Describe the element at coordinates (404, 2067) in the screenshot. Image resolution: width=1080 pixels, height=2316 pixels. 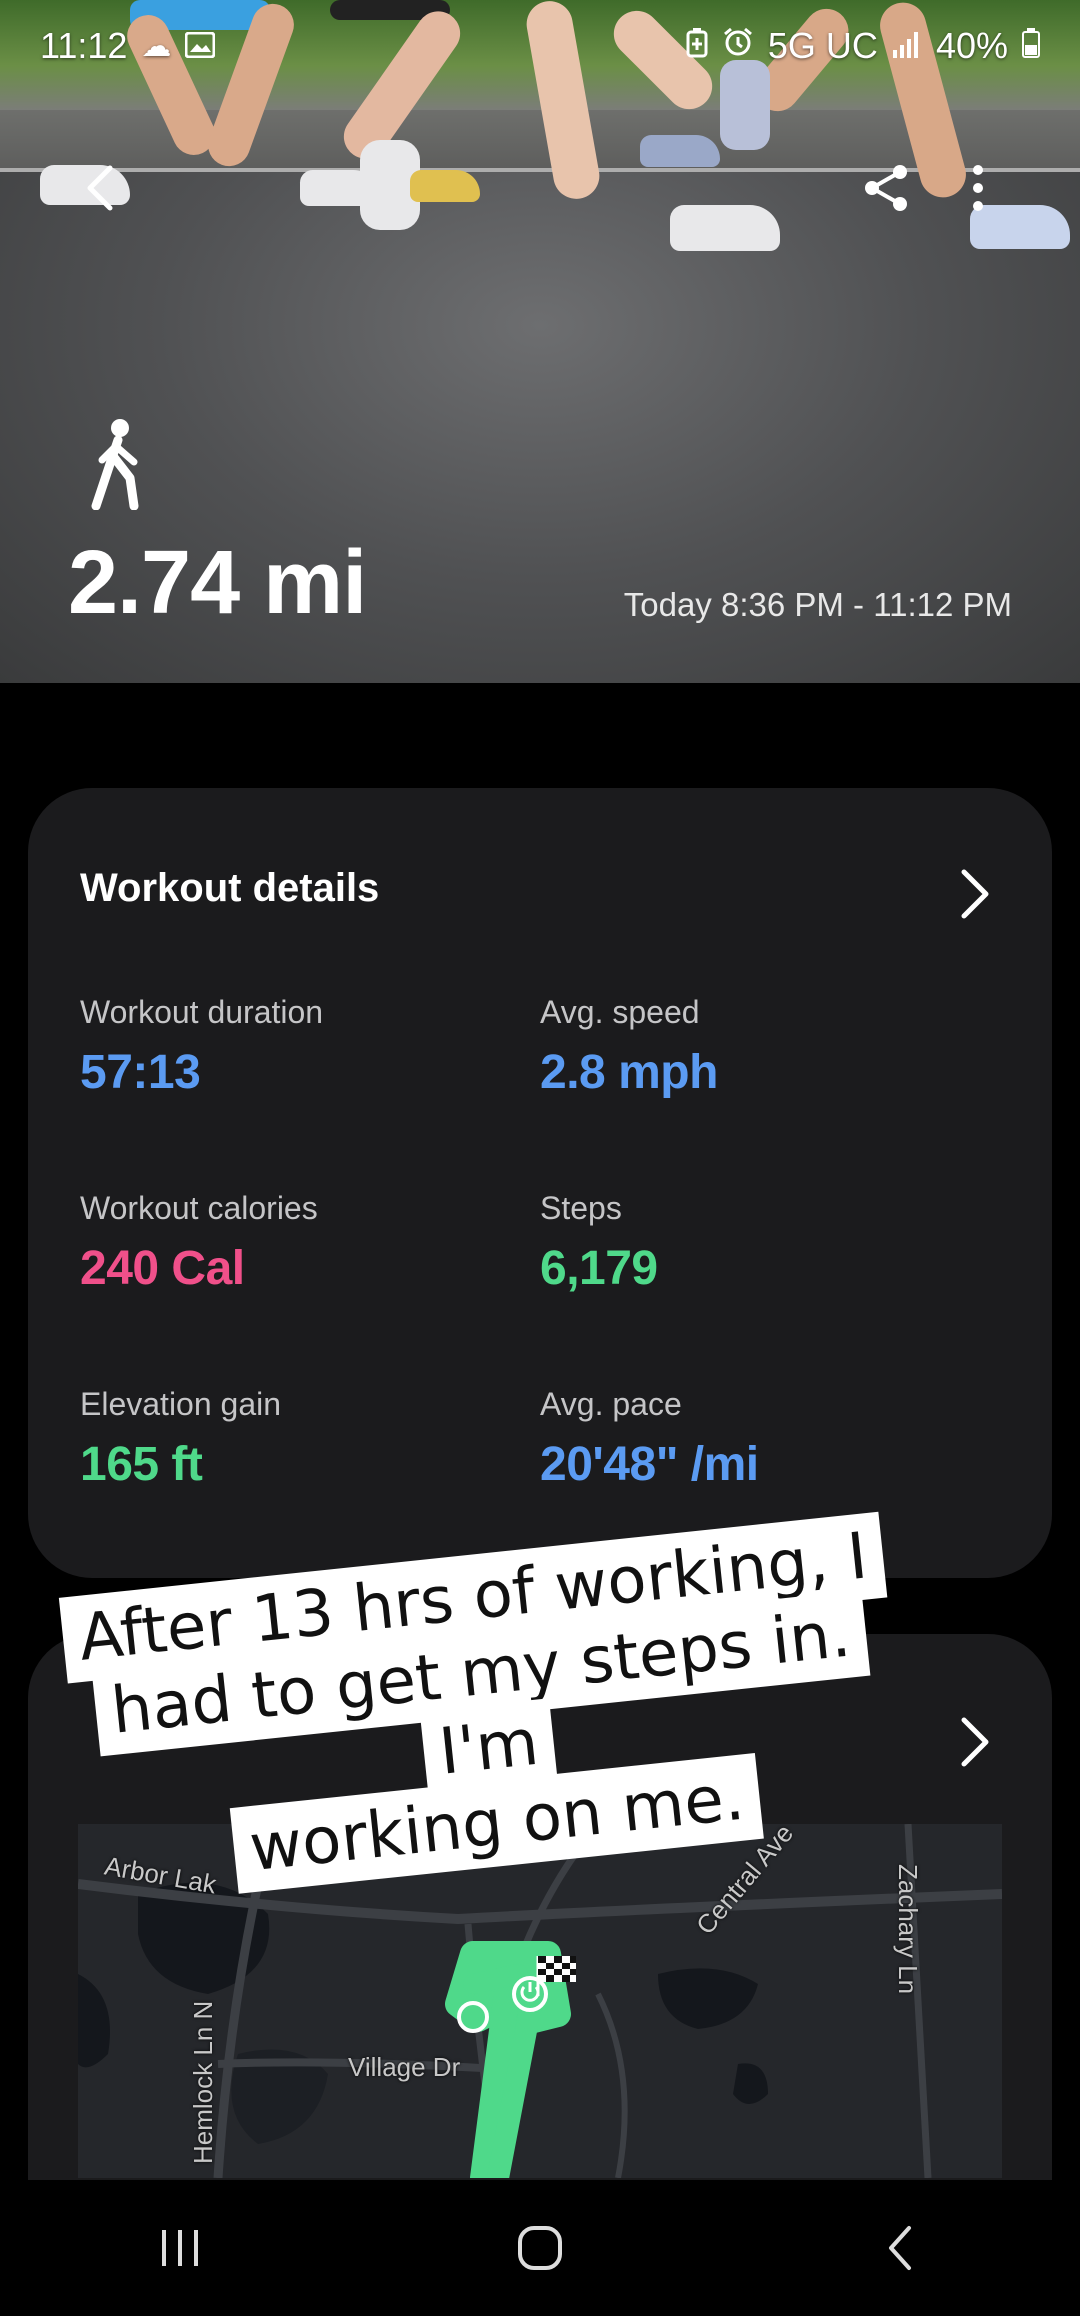
I see `street-label-village-dr: Village Dr` at that location.